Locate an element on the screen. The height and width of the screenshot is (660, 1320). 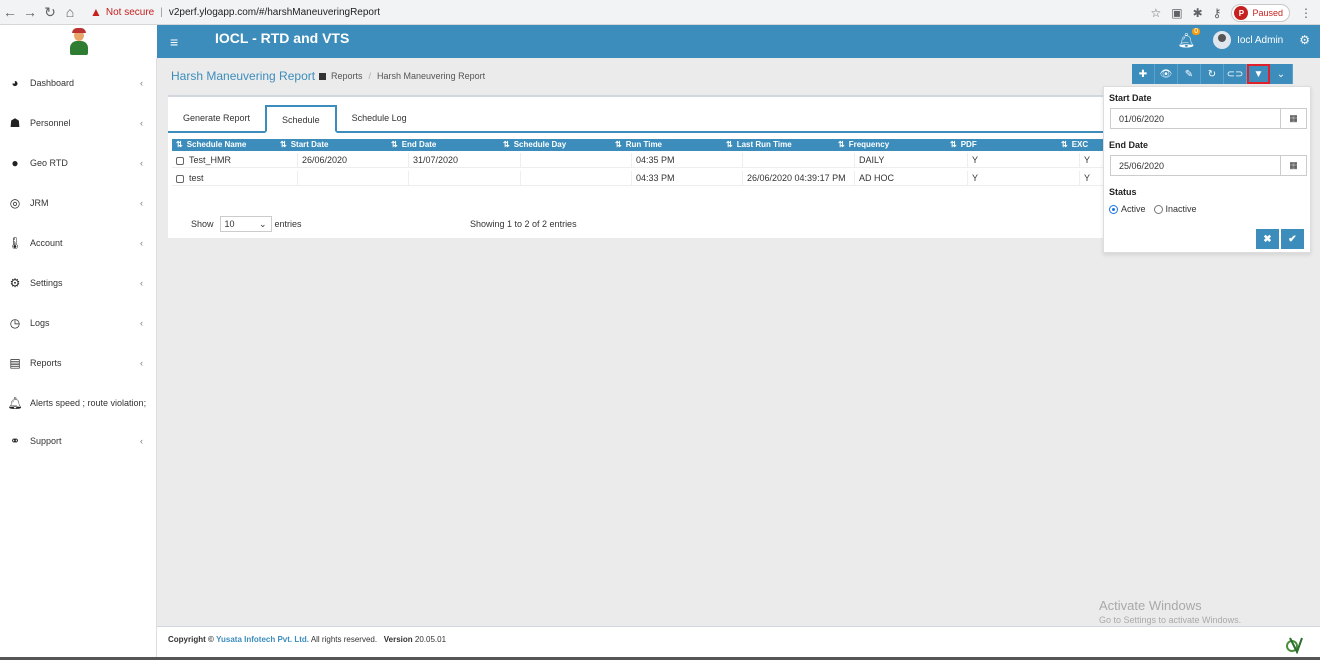
thermometer-icon: 🌡︎ is located at coordinates (15, 243).